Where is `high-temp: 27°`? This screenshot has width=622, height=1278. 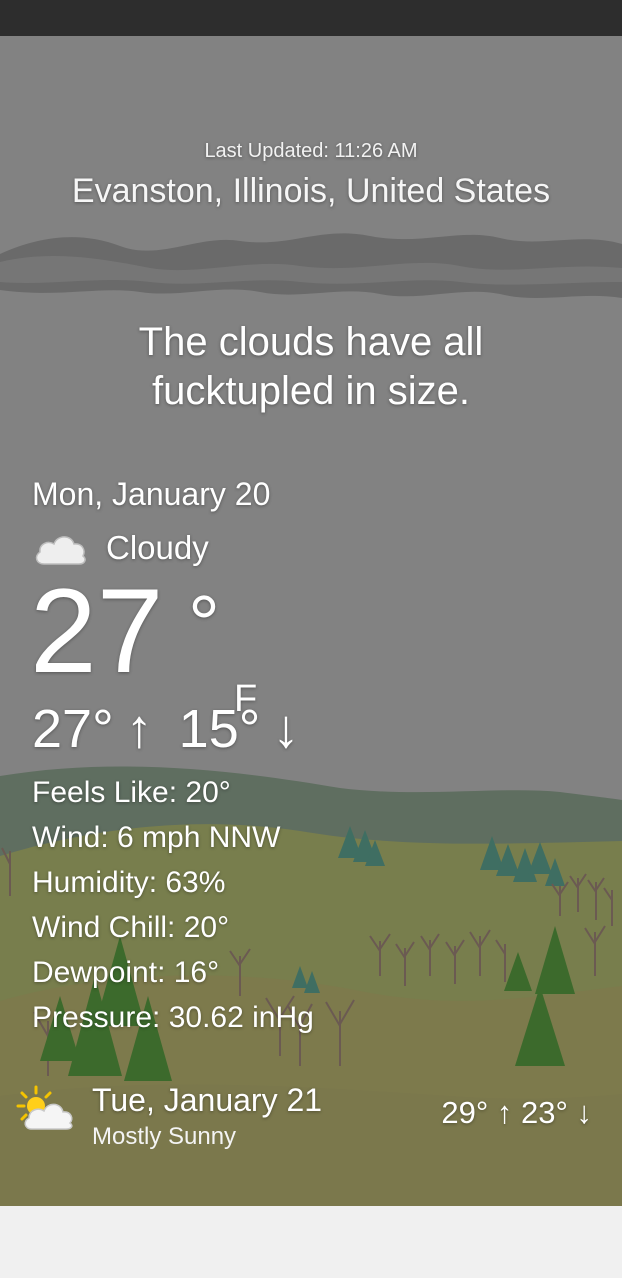 high-temp: 27° is located at coordinates (73, 729).